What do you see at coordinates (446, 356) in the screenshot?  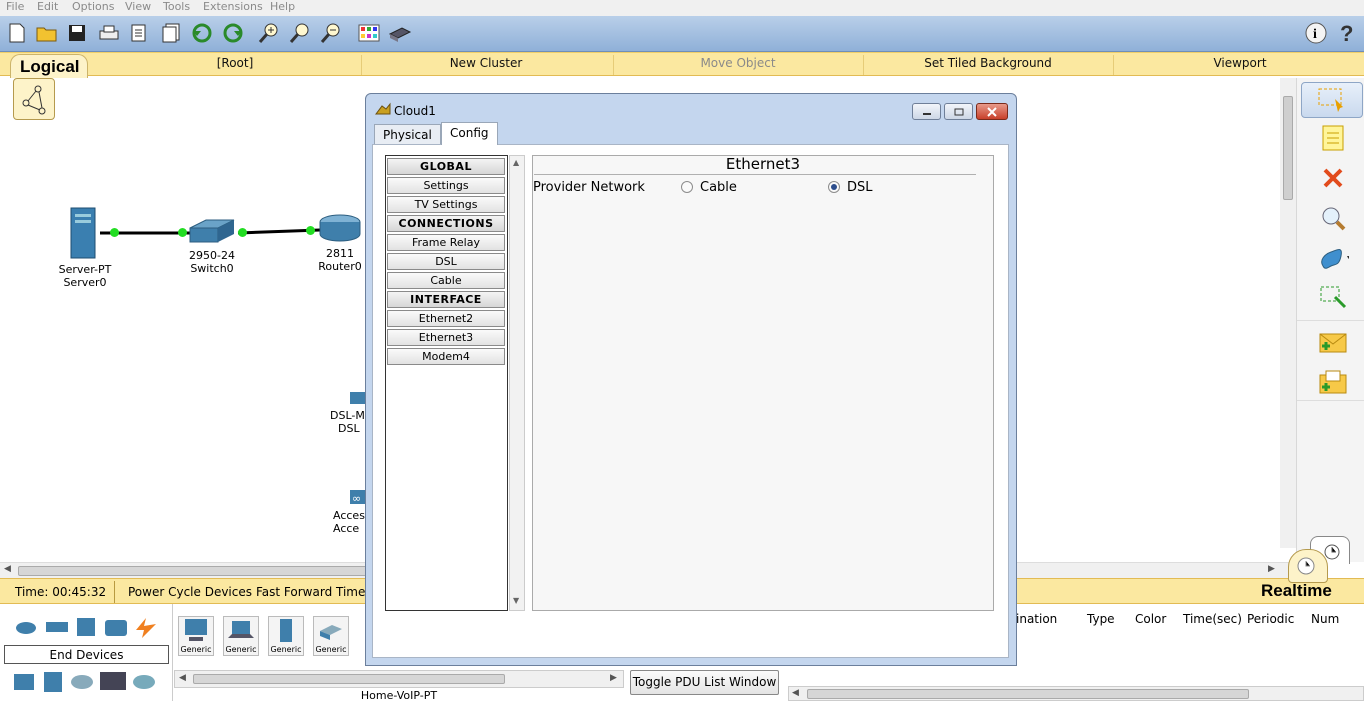 I see `sidebar-item-modem4: Modem4` at bounding box center [446, 356].